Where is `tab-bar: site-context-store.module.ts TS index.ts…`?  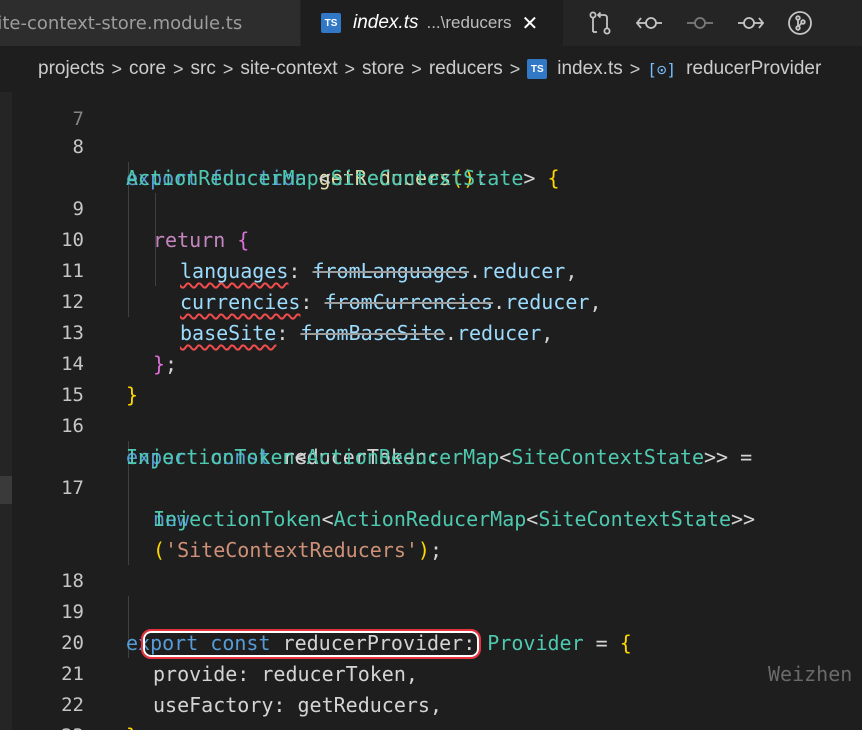 tab-bar: site-context-store.module.ts TS index.ts… is located at coordinates (431, 23).